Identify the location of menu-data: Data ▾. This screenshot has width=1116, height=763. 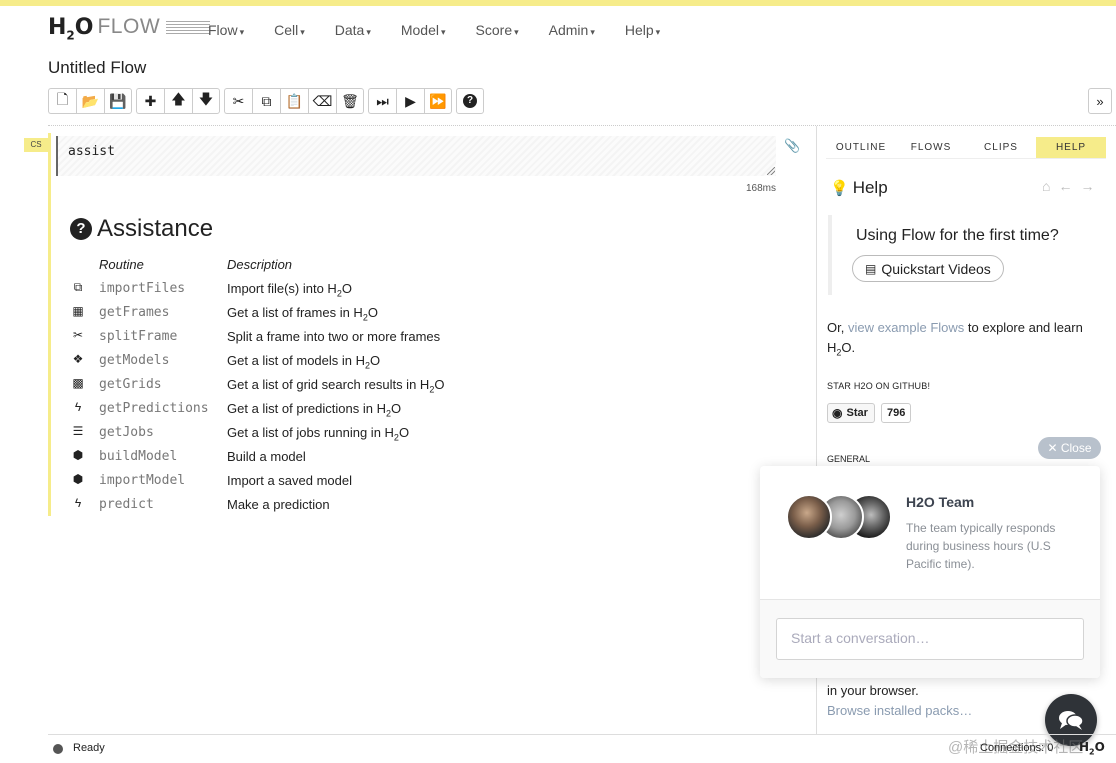
(353, 30).